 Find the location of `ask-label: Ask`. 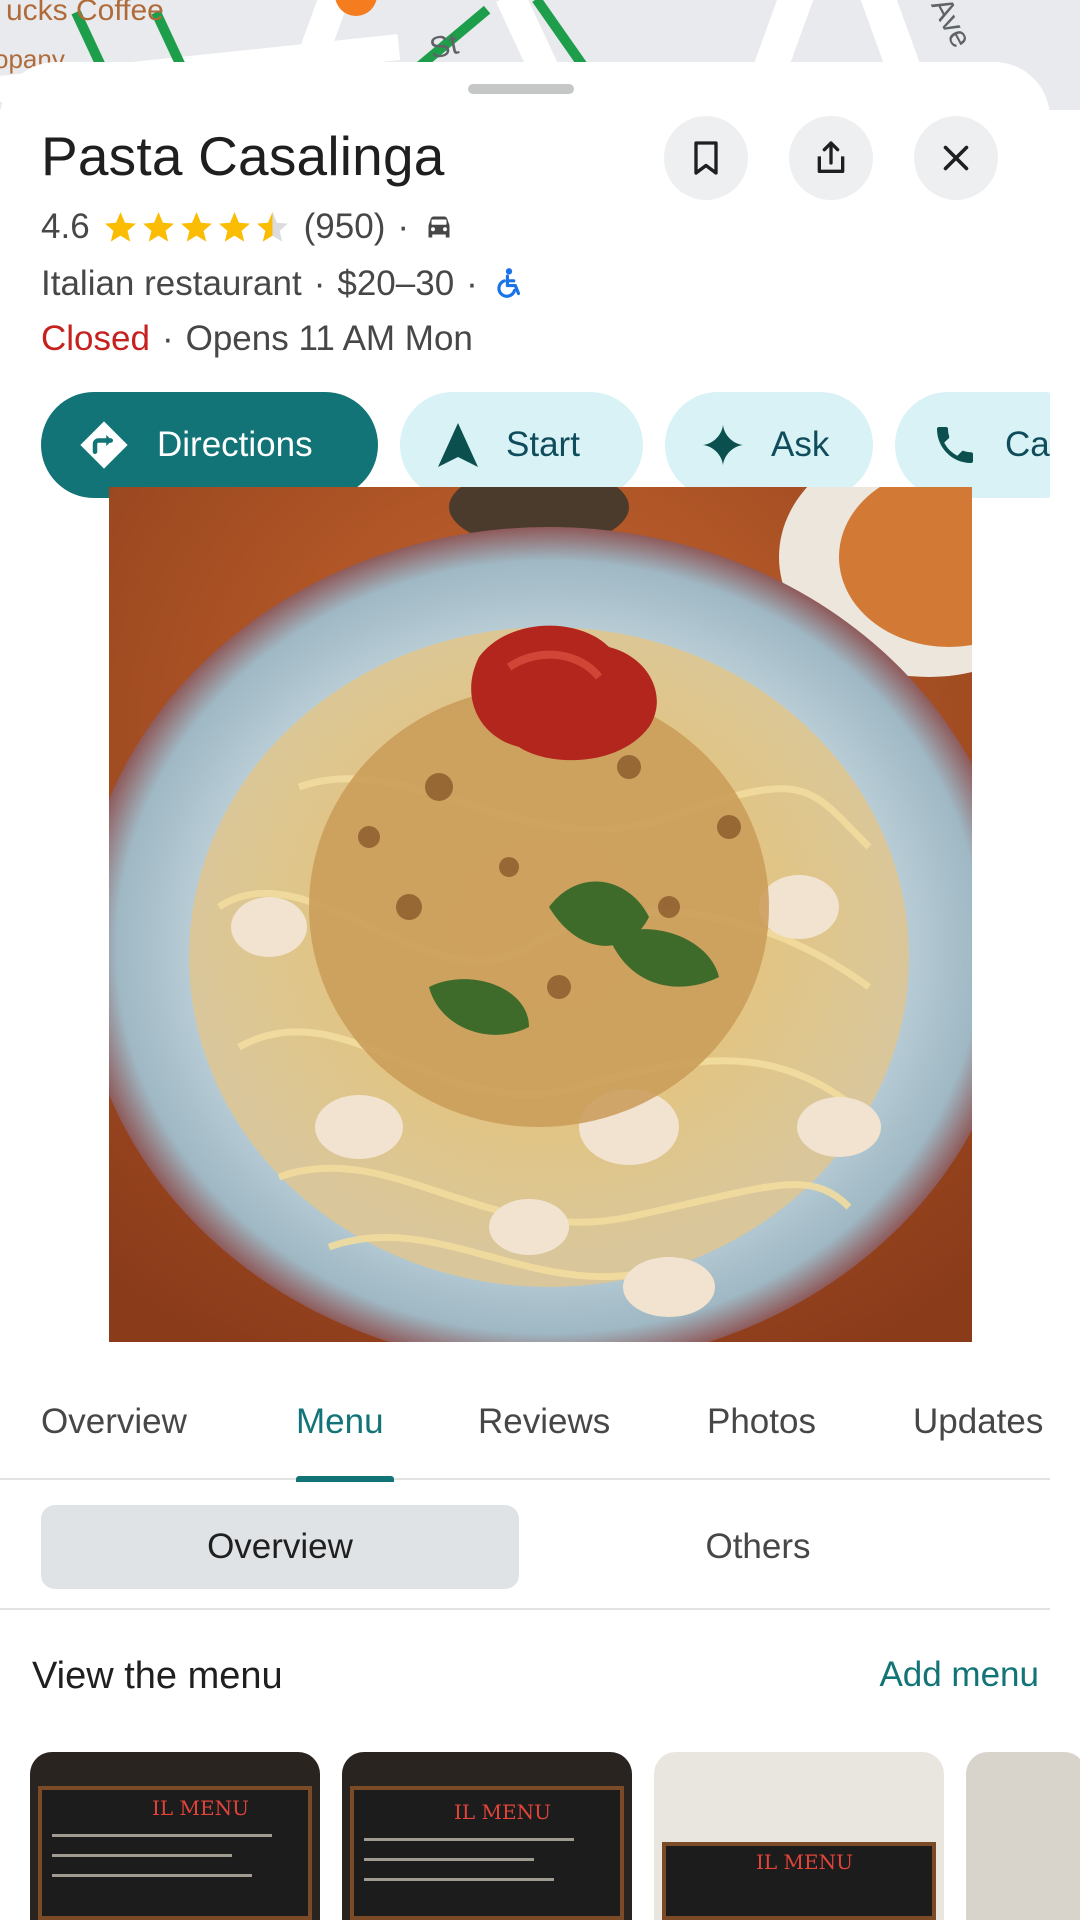

ask-label: Ask is located at coordinates (800, 444).